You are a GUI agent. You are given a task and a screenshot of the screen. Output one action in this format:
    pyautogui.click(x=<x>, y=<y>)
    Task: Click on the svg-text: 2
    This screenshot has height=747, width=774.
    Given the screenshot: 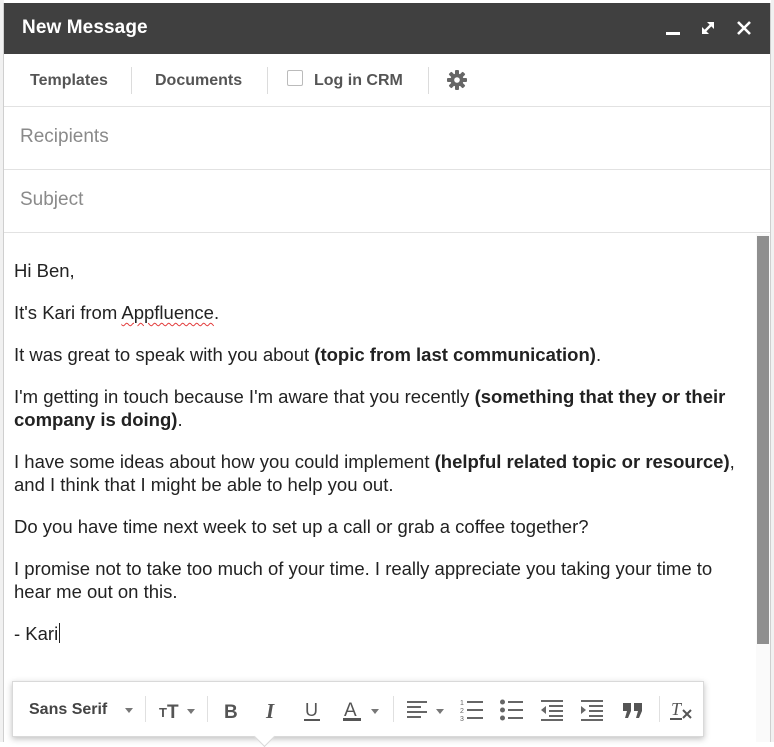 What is the action you would take?
    pyautogui.click(x=462, y=711)
    